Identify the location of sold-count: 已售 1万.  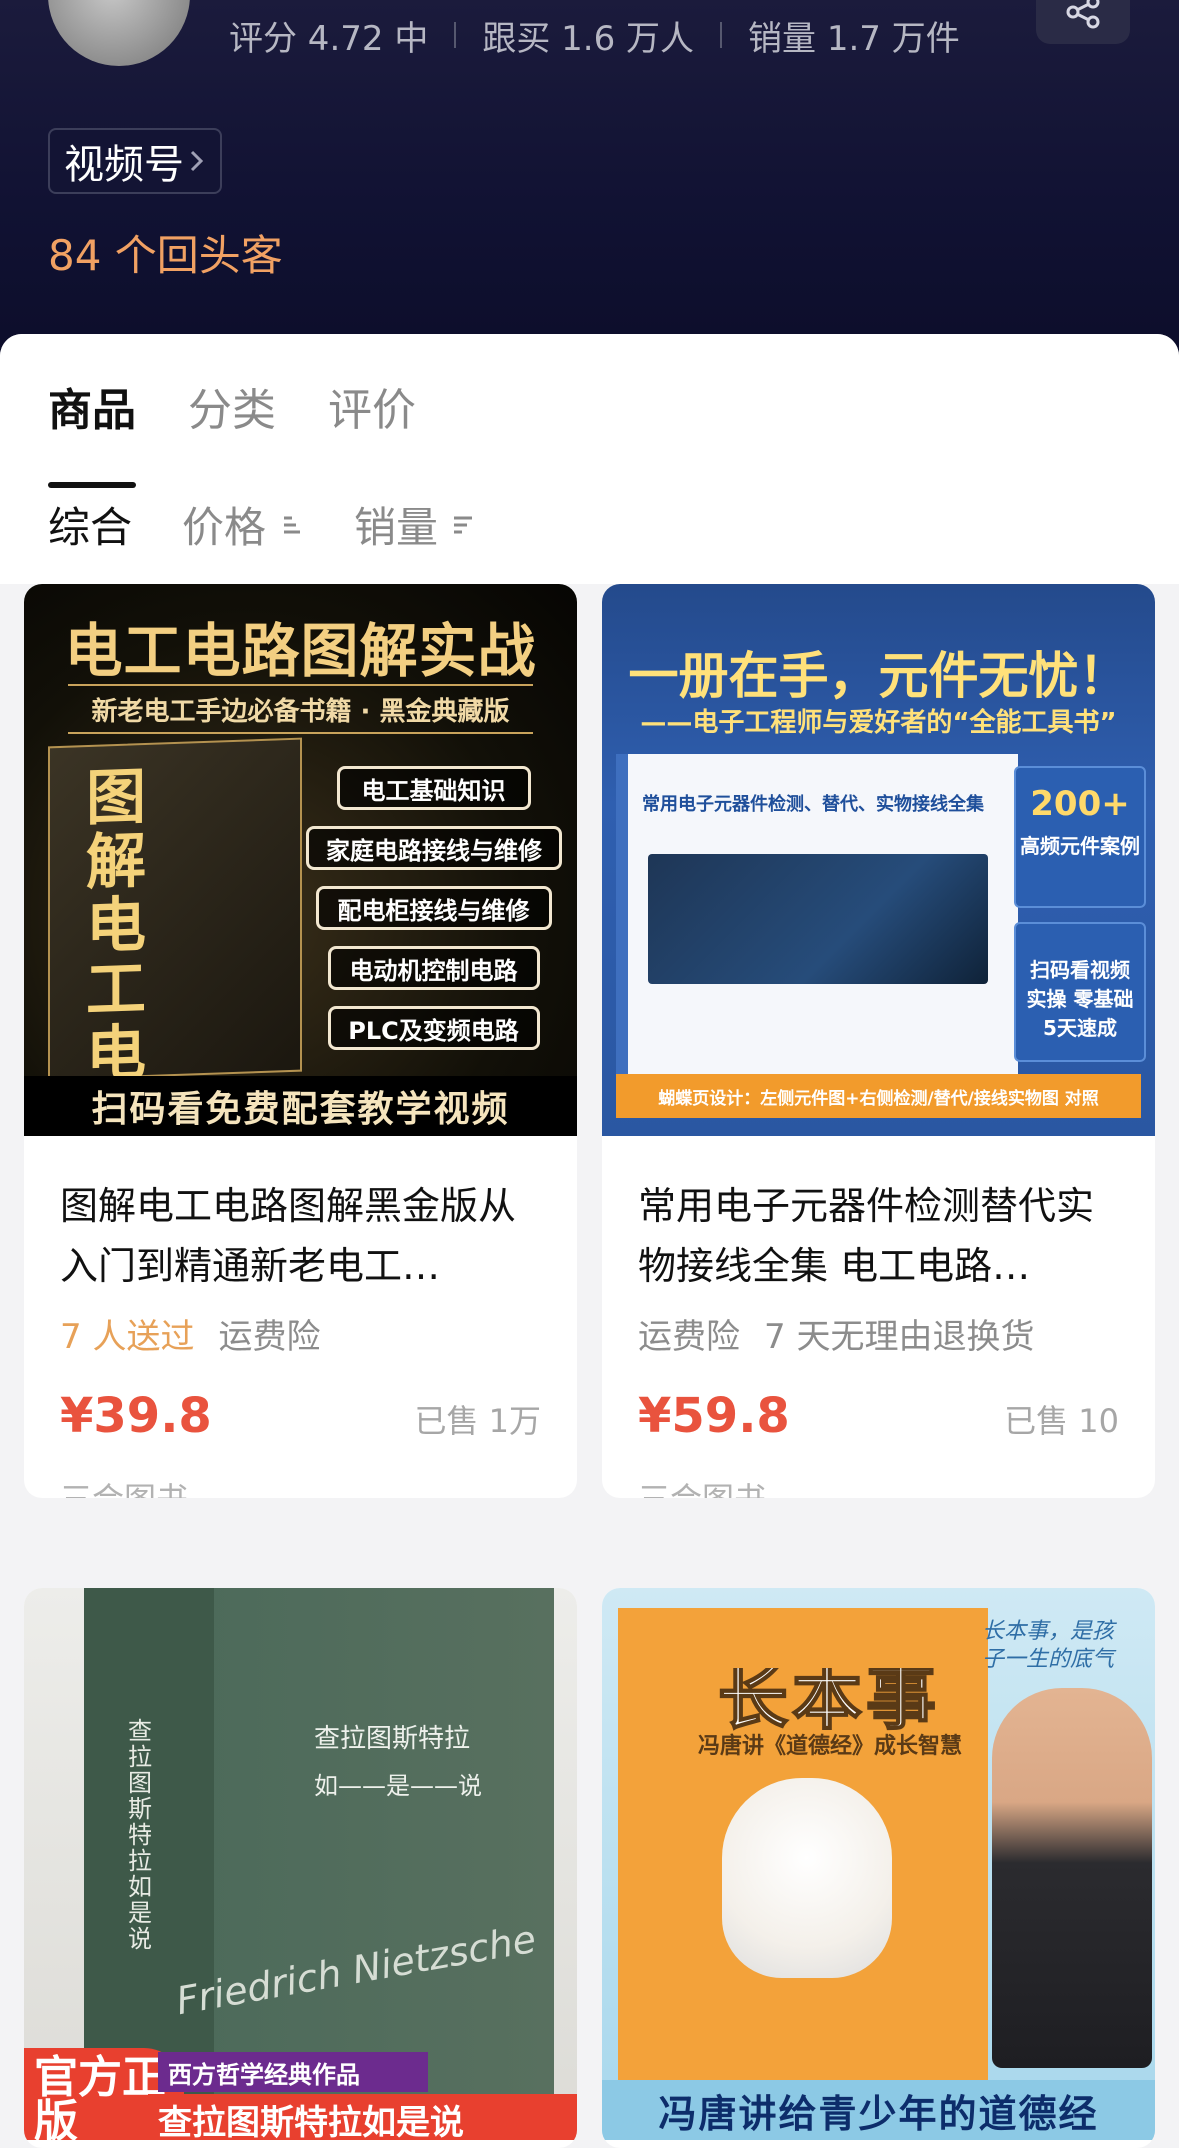
(477, 1421).